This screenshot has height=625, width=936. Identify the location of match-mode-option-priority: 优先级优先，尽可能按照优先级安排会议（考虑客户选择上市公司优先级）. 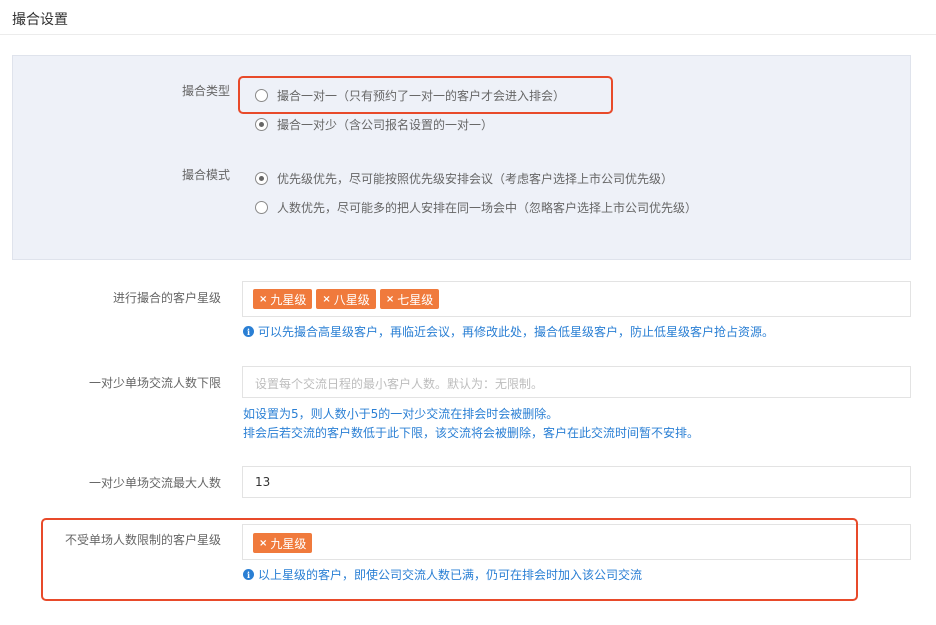
(464, 178).